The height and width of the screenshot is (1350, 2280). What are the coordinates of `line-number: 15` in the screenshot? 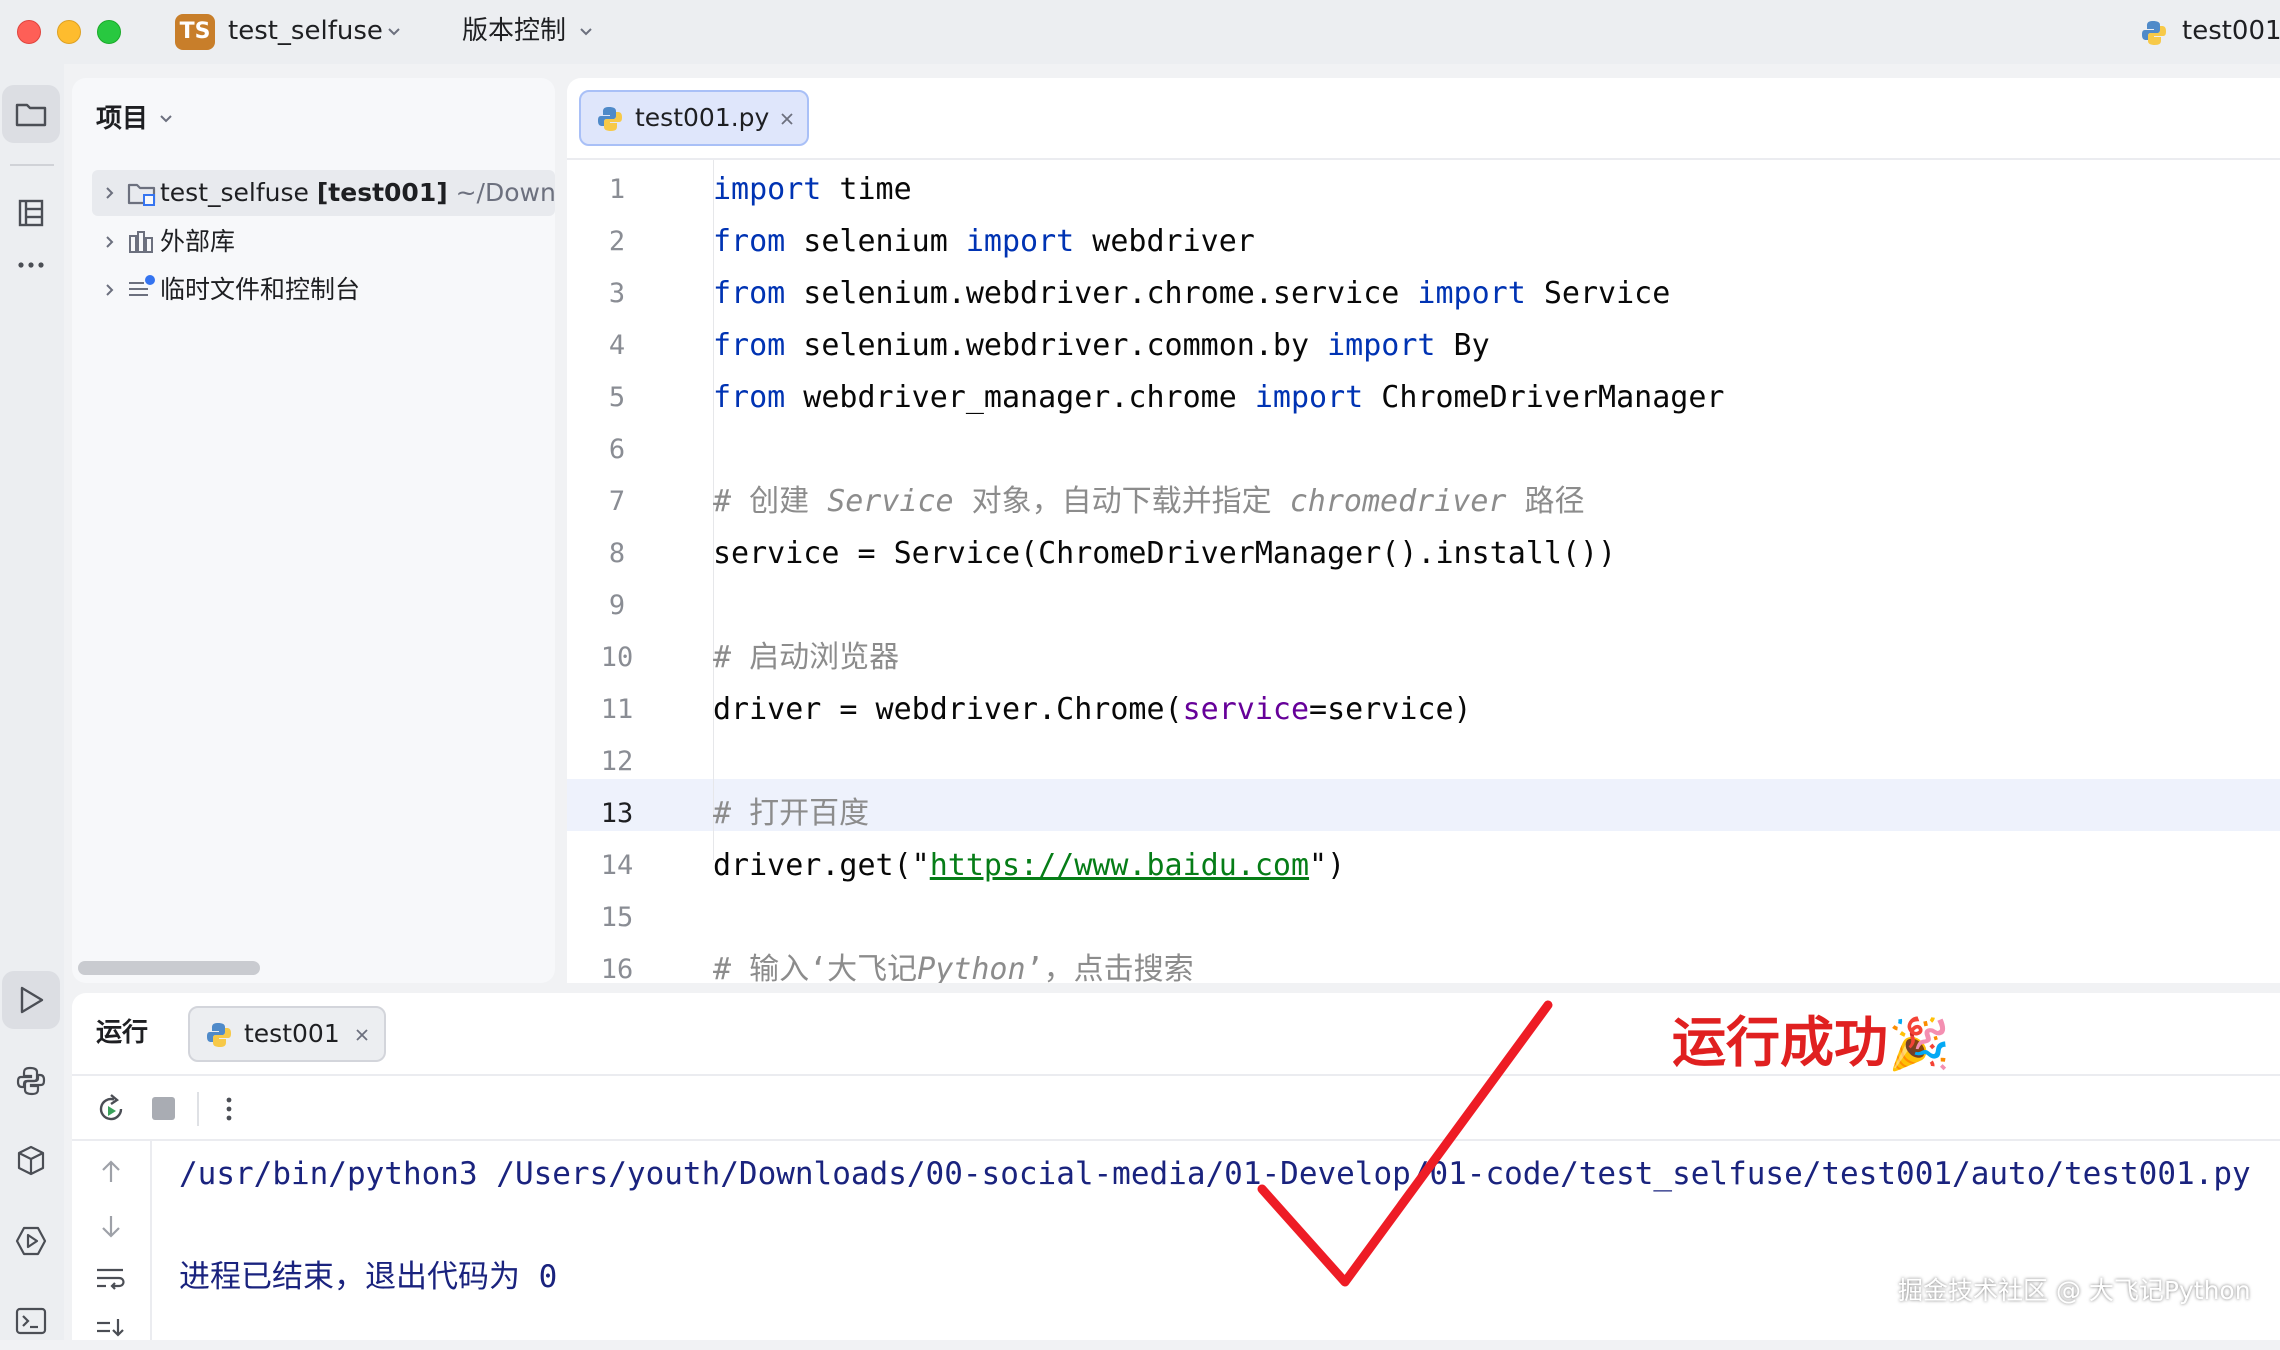 It's located at (617, 917).